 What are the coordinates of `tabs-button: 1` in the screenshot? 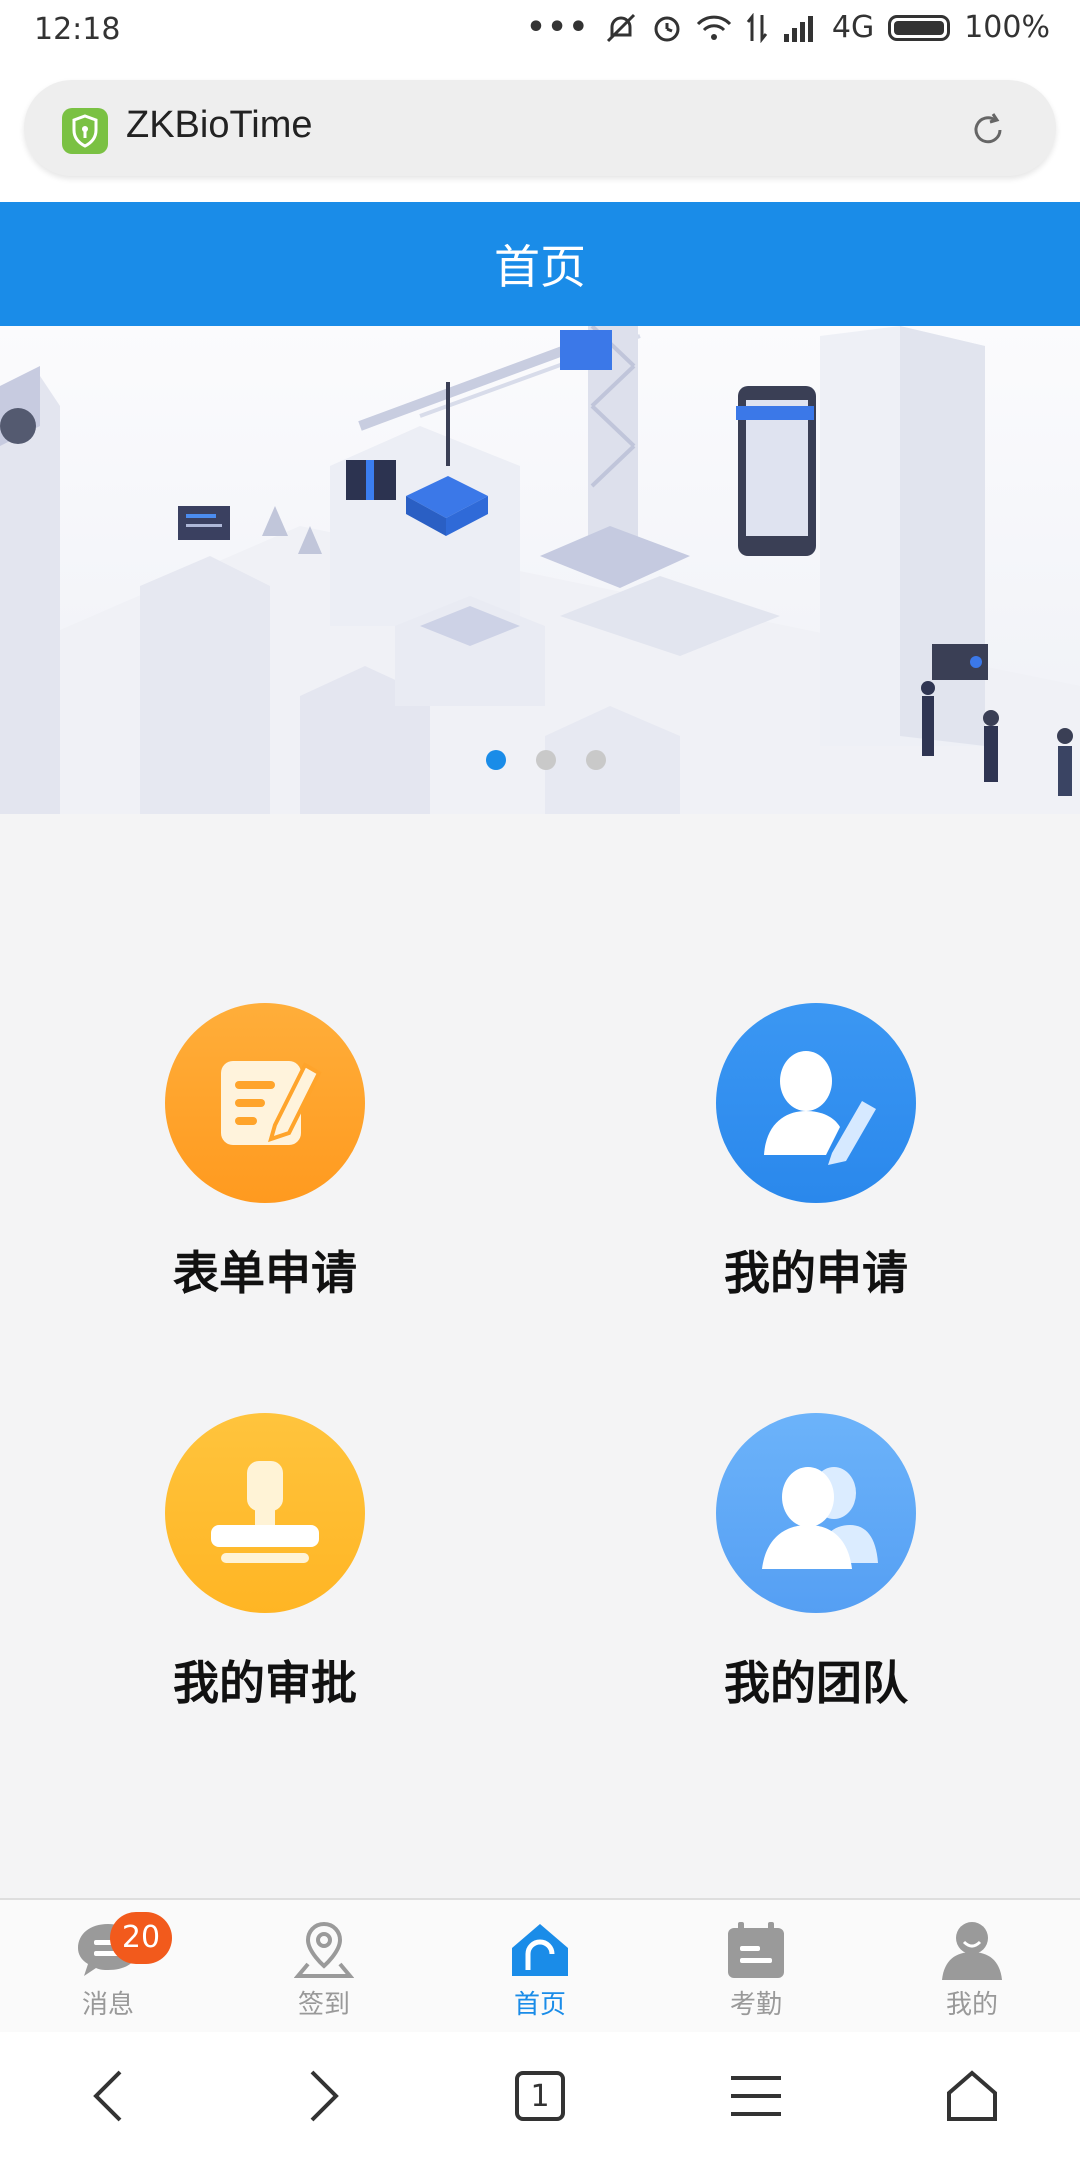 It's located at (540, 2096).